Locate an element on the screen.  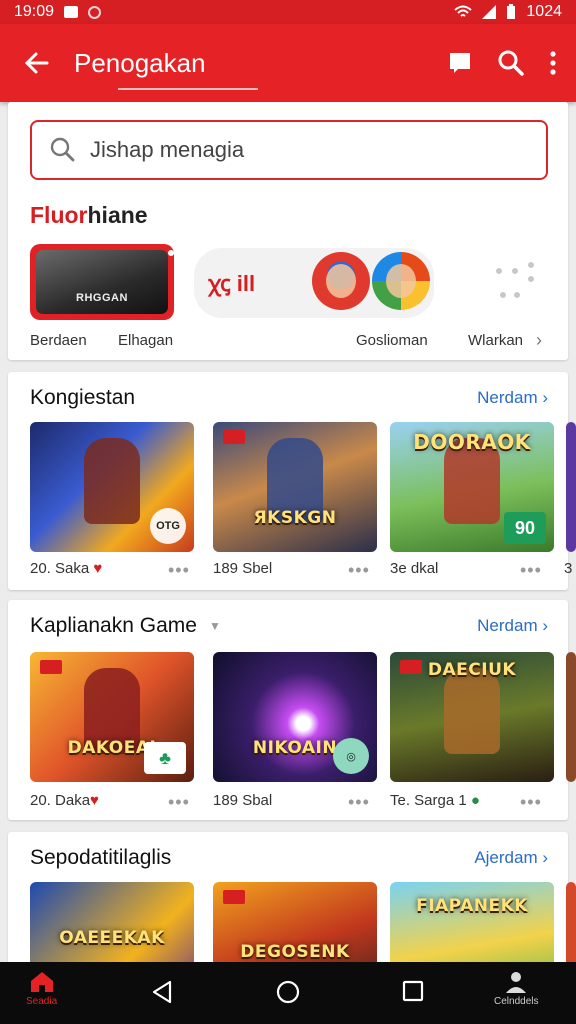
triangle-back-icon is located at coordinates (162, 992).